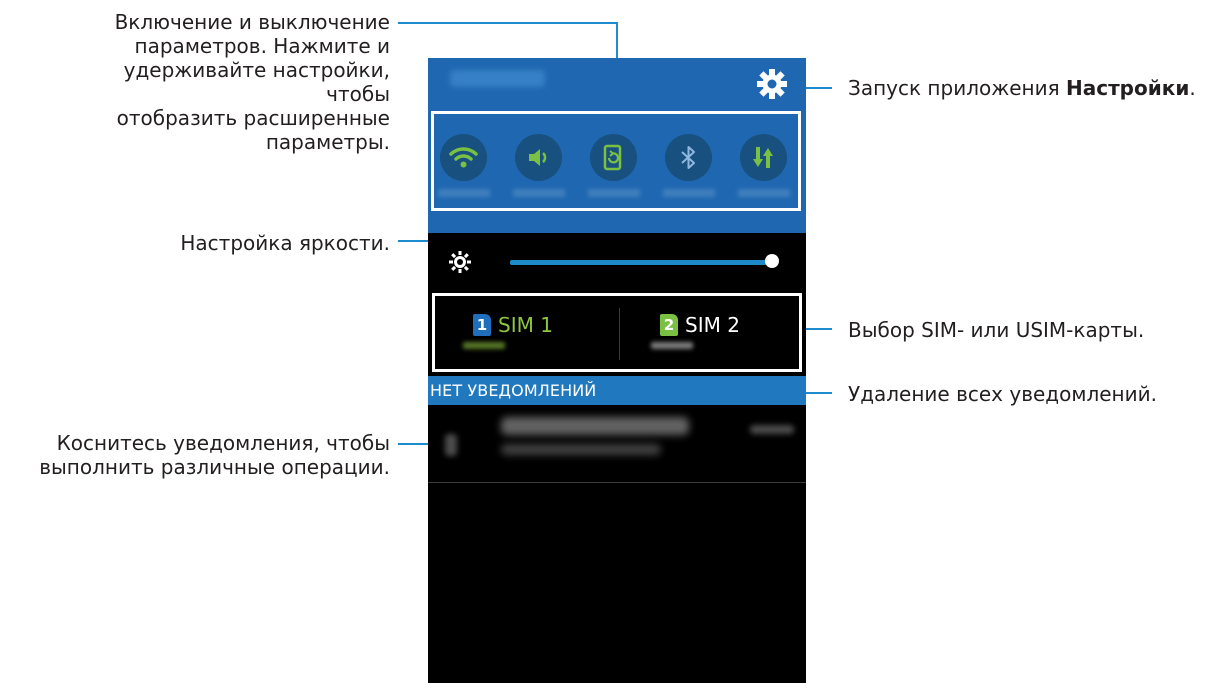  What do you see at coordinates (712, 325) in the screenshot?
I see `sim2-label: SIM 2` at bounding box center [712, 325].